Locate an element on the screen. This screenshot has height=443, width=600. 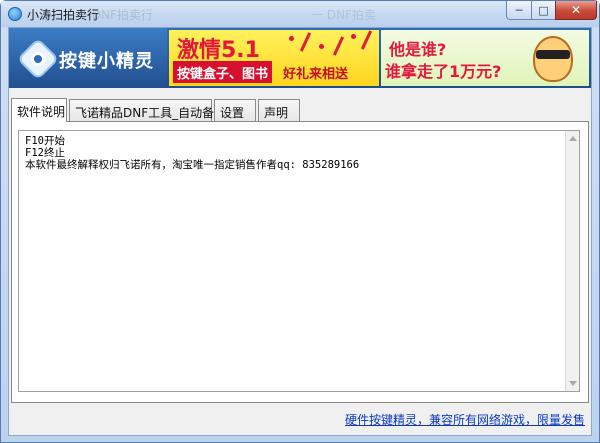
info-line: F12终止 is located at coordinates (45, 153).